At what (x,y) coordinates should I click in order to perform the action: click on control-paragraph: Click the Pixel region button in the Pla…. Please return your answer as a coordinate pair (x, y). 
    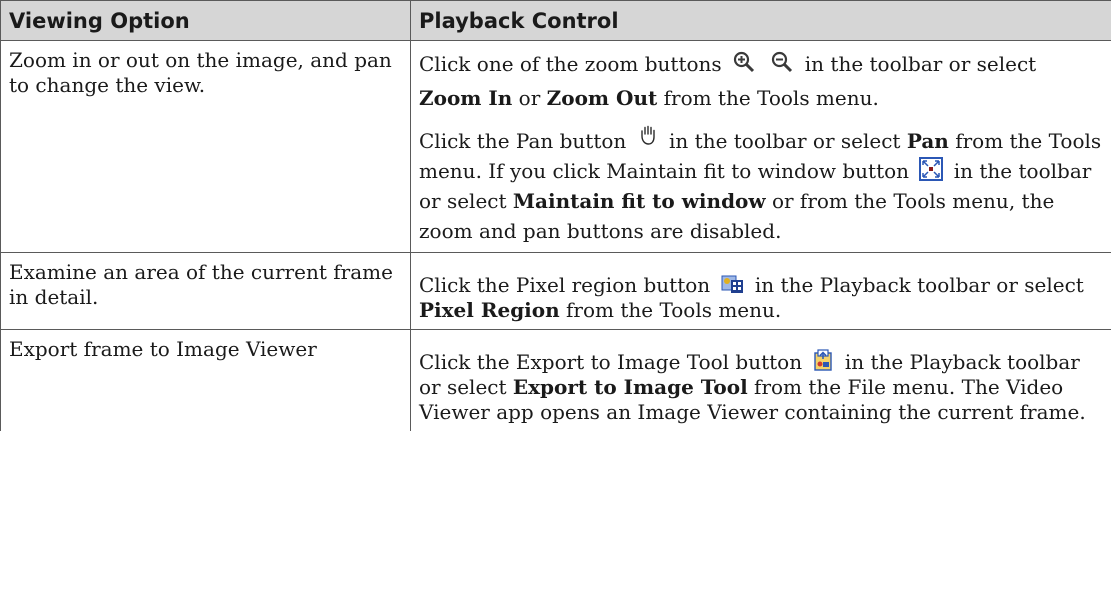
    Looking at the image, I should click on (761, 291).